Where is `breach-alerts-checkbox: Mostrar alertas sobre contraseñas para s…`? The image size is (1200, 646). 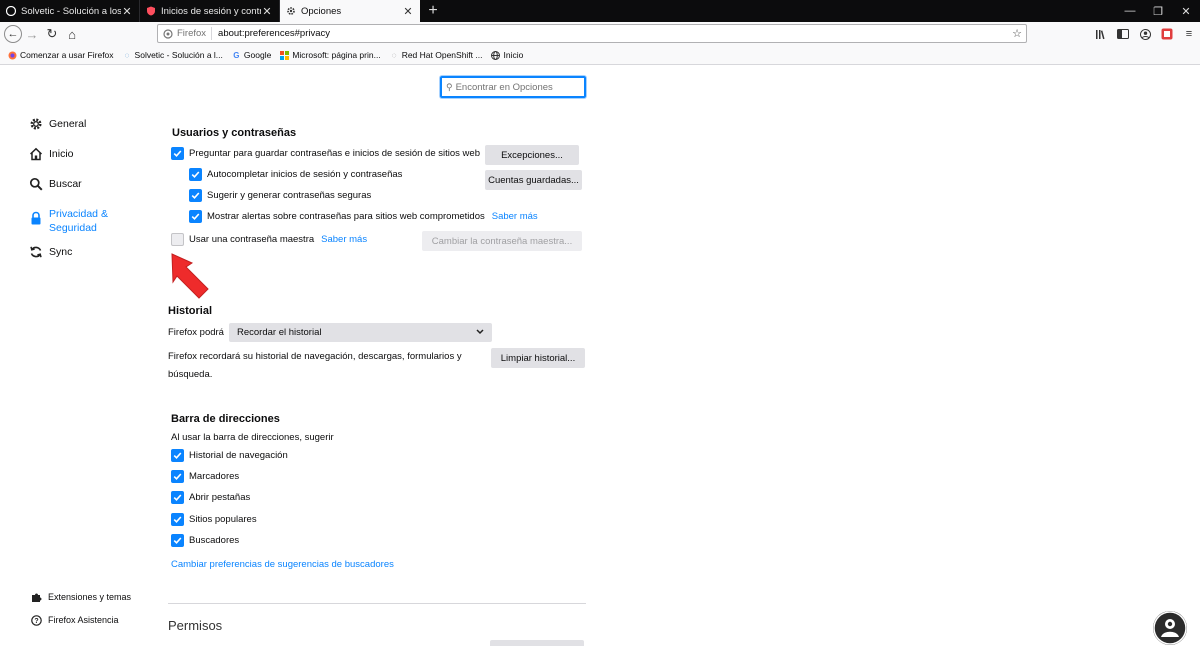 breach-alerts-checkbox: Mostrar alertas sobre contraseñas para s… is located at coordinates (363, 216).